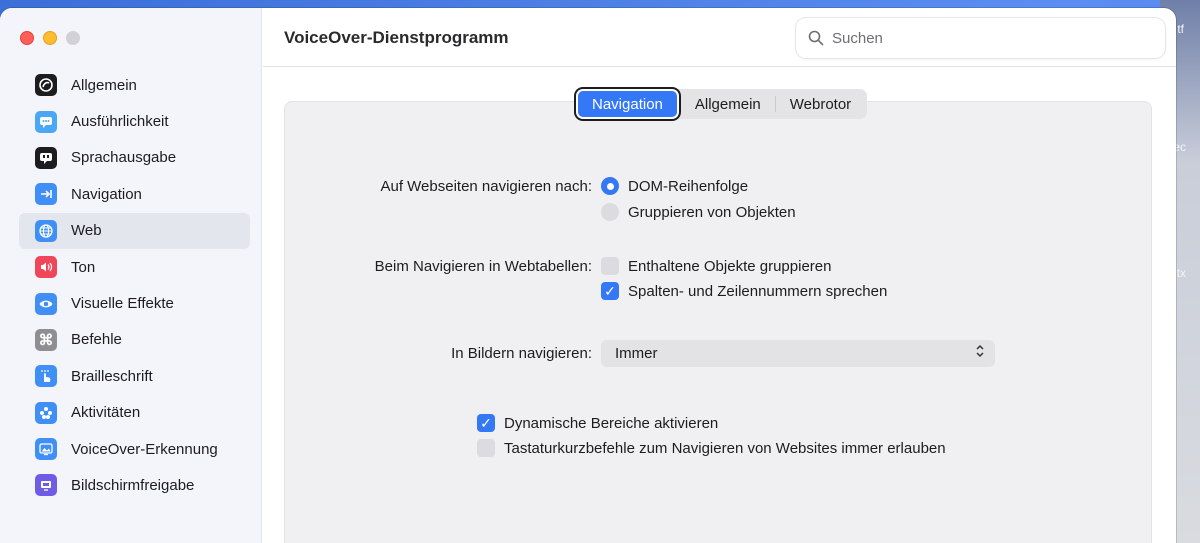 Image resolution: width=1200 pixels, height=543 pixels. Describe the element at coordinates (46, 121) in the screenshot. I see `speech-bubble-icon` at that location.